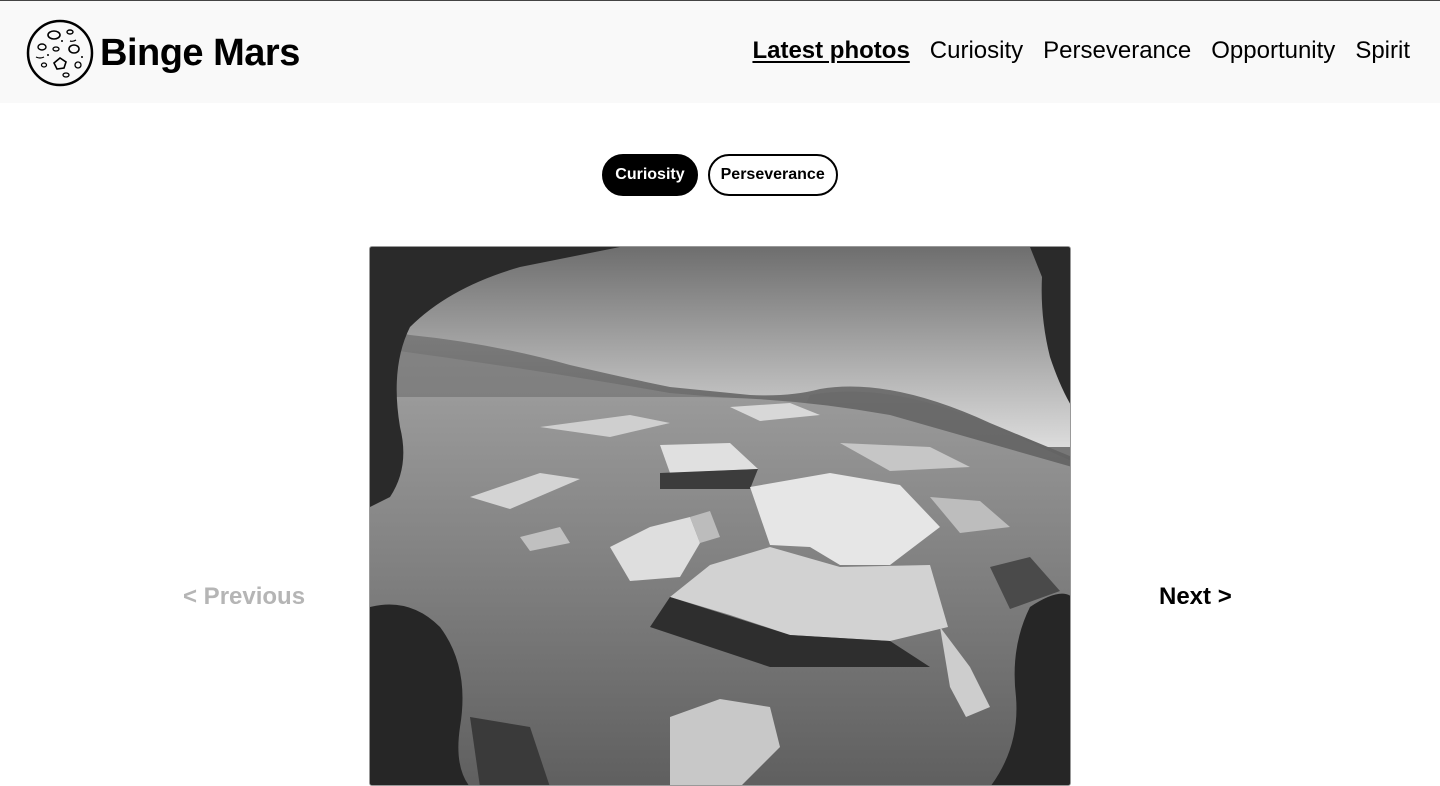 This screenshot has width=1440, height=786. Describe the element at coordinates (772, 175) in the screenshot. I see `filter-perseverance: Perseverance` at that location.